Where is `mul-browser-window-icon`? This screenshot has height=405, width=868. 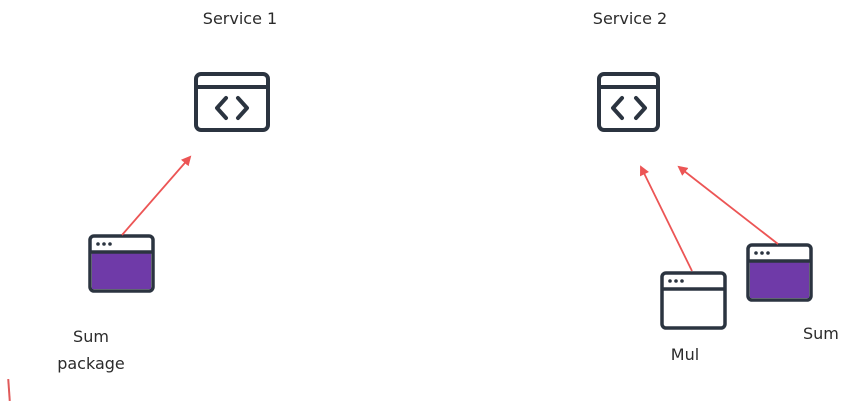 mul-browser-window-icon is located at coordinates (693, 300).